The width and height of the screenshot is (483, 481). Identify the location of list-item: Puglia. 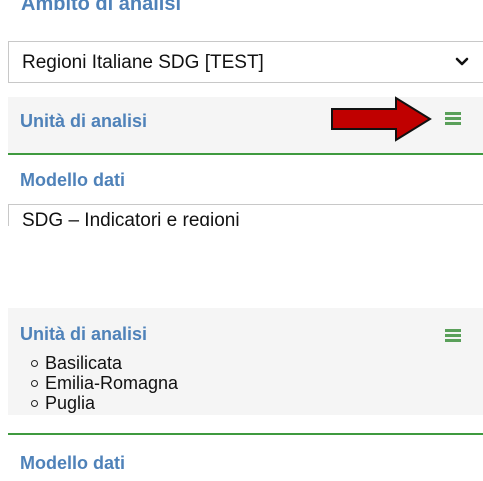
(245, 403).